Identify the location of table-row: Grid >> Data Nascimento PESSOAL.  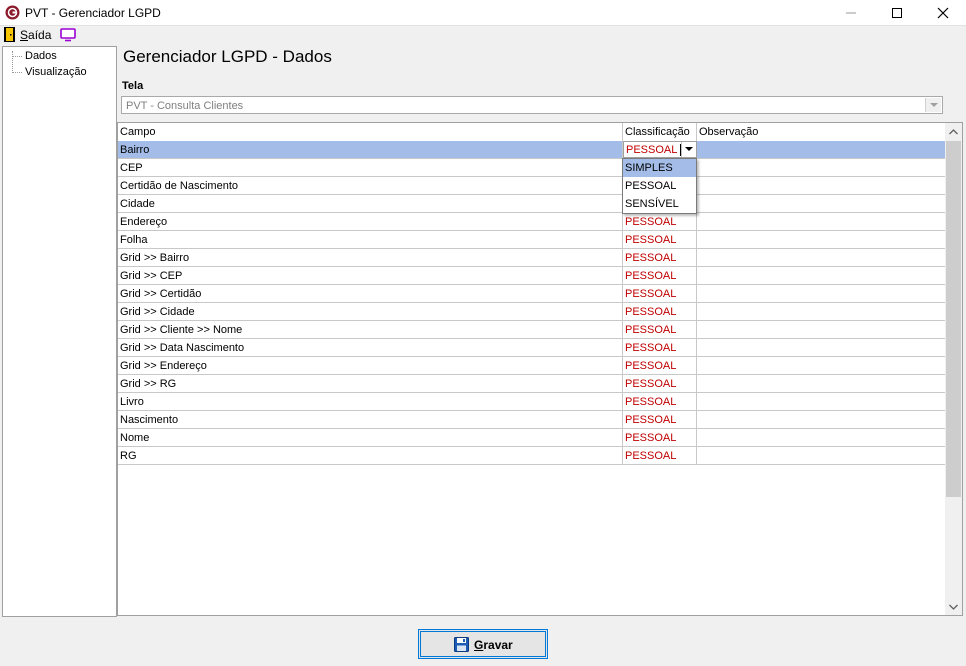
(532, 348).